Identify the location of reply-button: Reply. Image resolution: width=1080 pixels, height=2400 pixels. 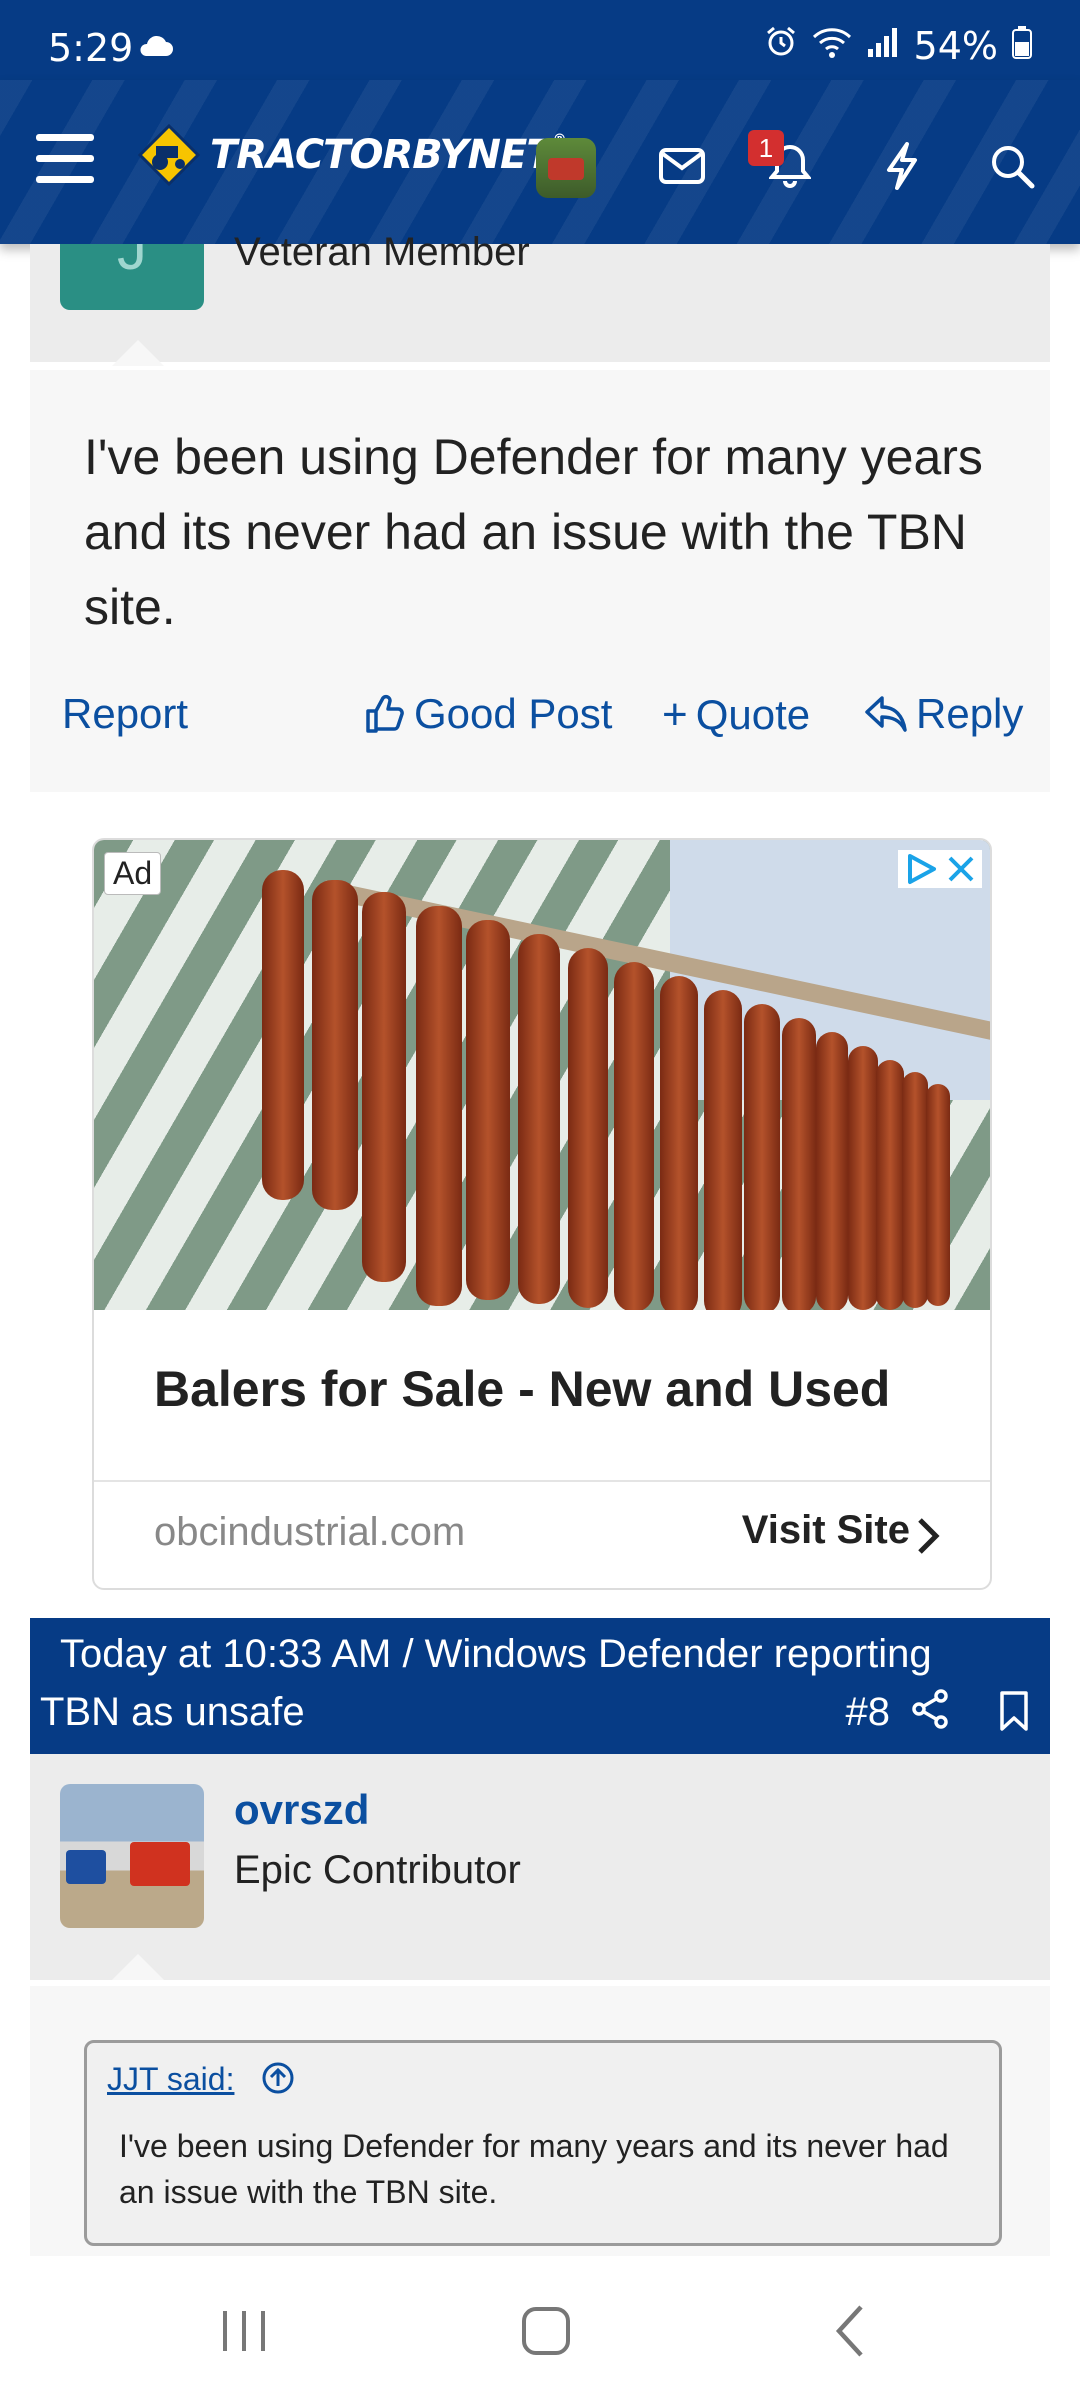
(943, 714).